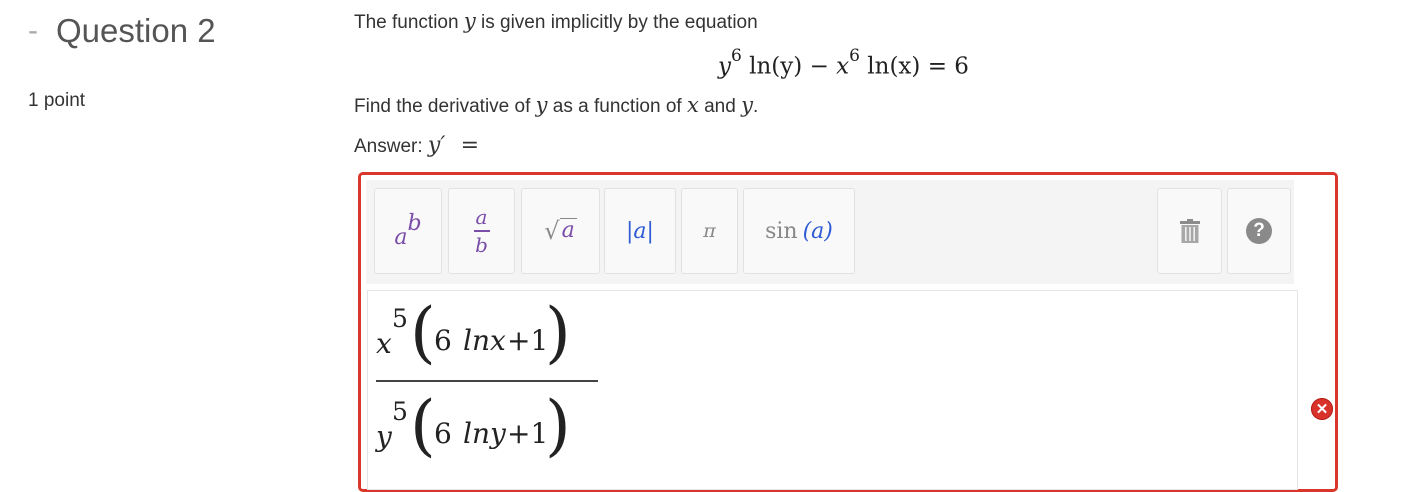  I want to click on absolute-value-button: |a|, so click(640, 231).